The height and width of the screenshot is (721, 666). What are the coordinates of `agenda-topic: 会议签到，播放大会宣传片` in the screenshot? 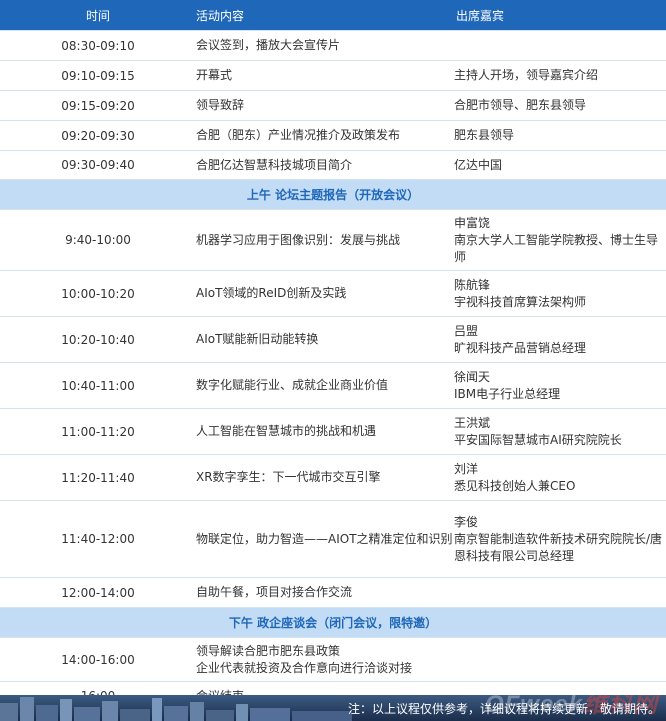 It's located at (325, 45).